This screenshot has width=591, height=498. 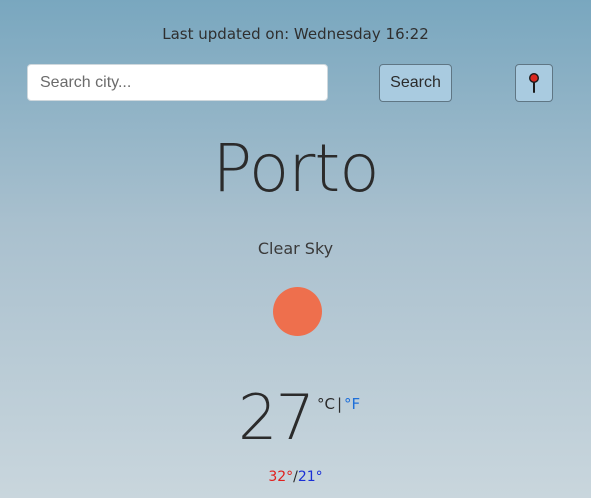 What do you see at coordinates (326, 404) in the screenshot?
I see `celsius-unit: °C` at bounding box center [326, 404].